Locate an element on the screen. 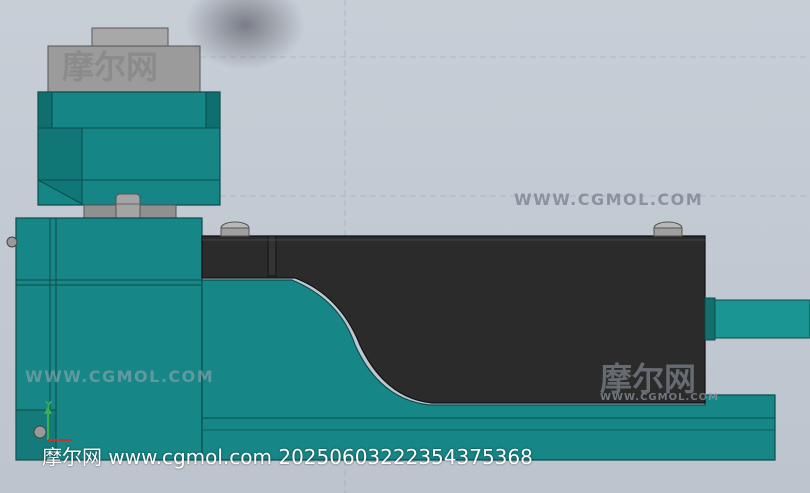 The width and height of the screenshot is (810, 493). watermark-logo-en: WWW.CGMOL.COM is located at coordinates (660, 397).